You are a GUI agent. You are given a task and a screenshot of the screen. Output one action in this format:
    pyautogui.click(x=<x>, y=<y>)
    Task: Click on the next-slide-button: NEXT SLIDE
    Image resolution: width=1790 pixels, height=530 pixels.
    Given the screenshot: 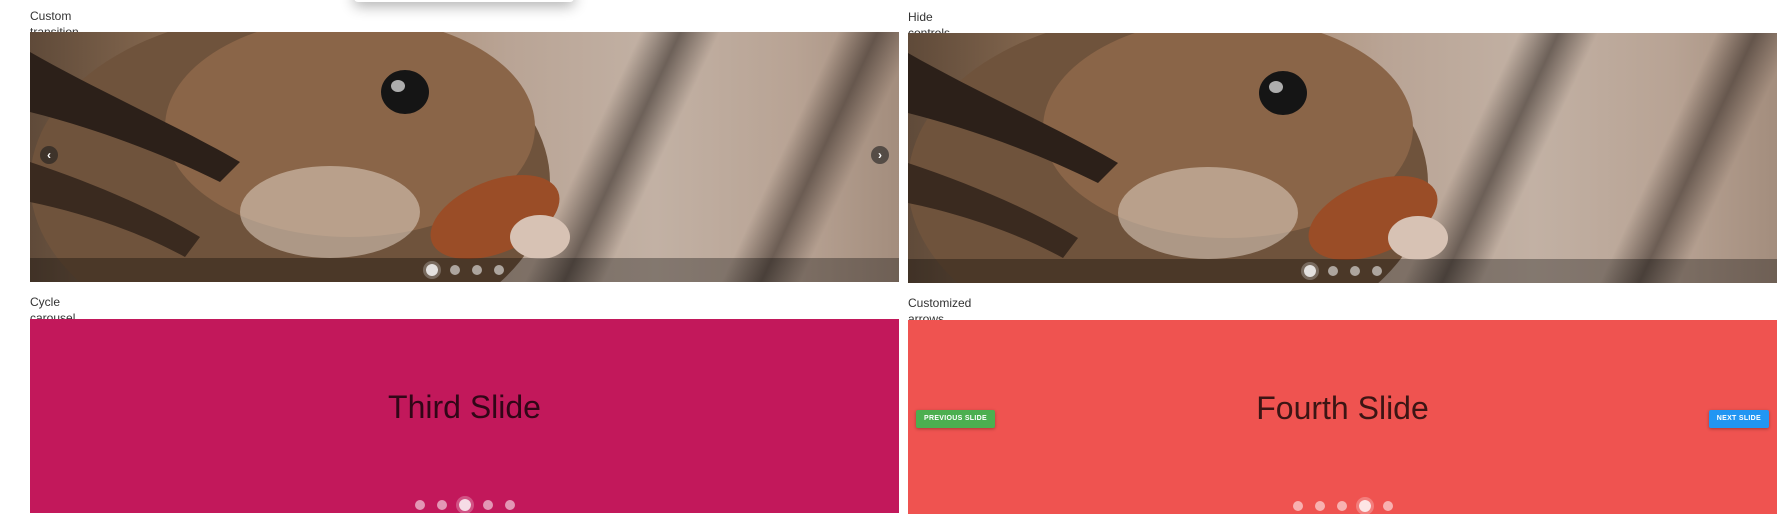 What is the action you would take?
    pyautogui.click(x=1738, y=419)
    